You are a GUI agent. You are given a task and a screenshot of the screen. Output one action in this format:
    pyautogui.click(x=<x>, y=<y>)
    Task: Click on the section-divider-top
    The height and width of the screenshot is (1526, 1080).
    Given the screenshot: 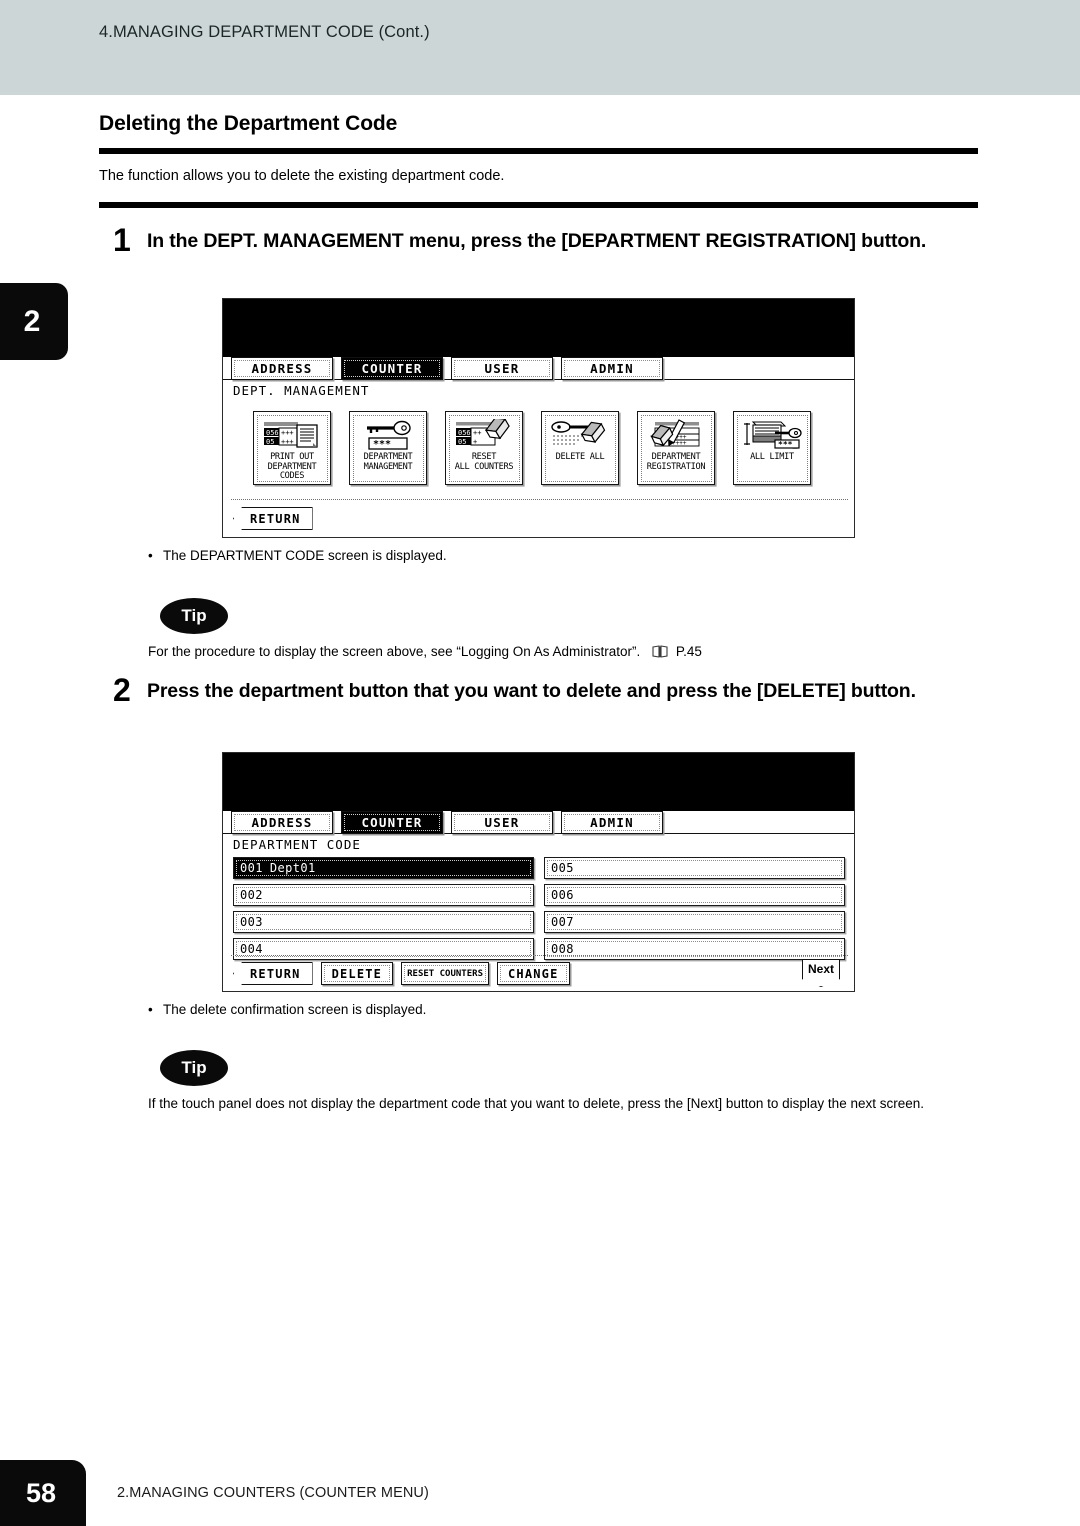 What is the action you would take?
    pyautogui.click(x=538, y=151)
    